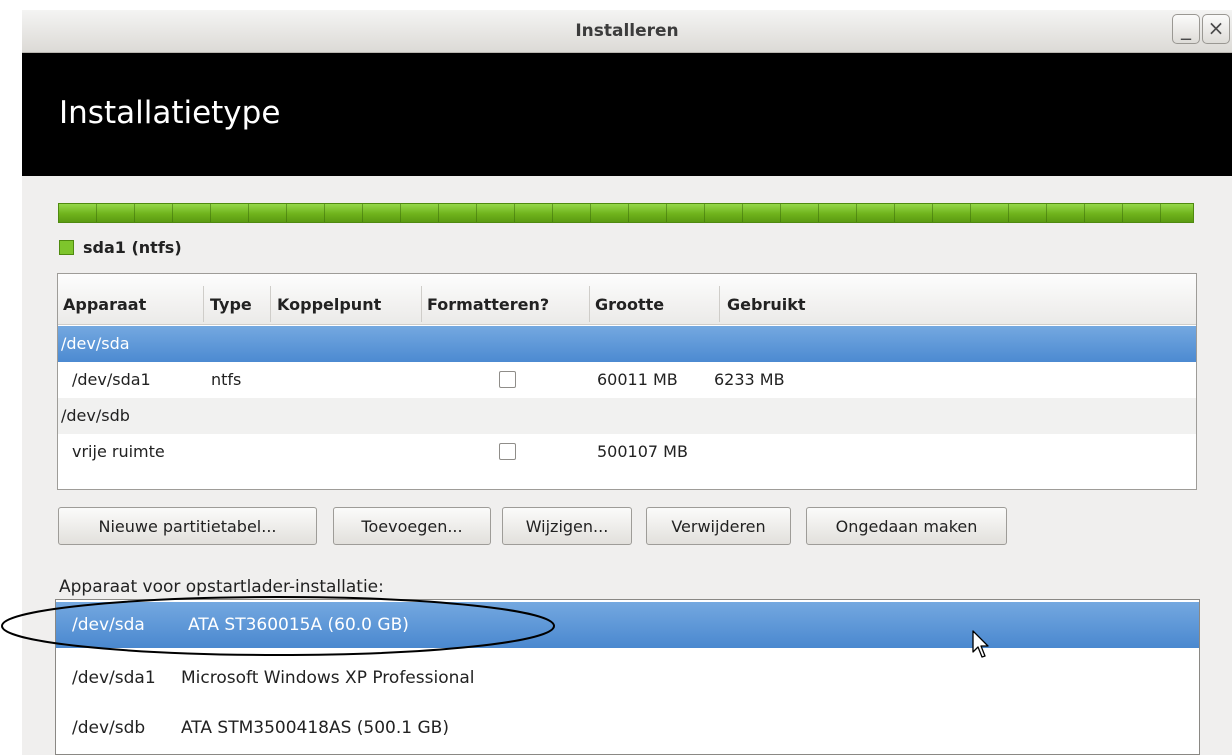  What do you see at coordinates (278, 626) in the screenshot?
I see `annotation-ellipse` at bounding box center [278, 626].